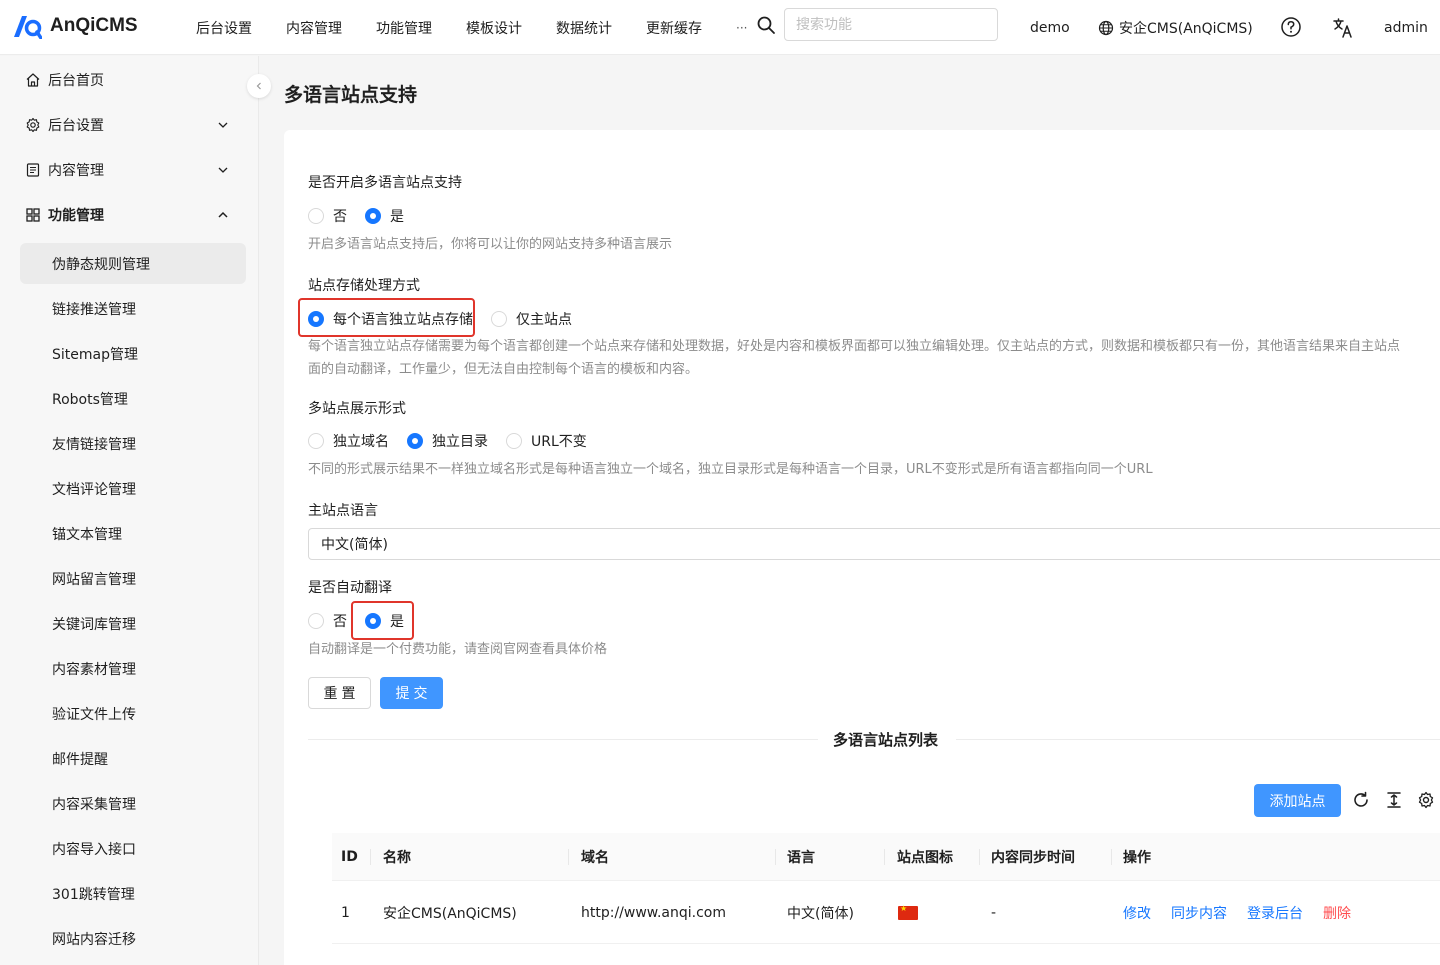  Describe the element at coordinates (133, 353) in the screenshot. I see `sidebar-sub-sitemap: Sitemap管理` at that location.